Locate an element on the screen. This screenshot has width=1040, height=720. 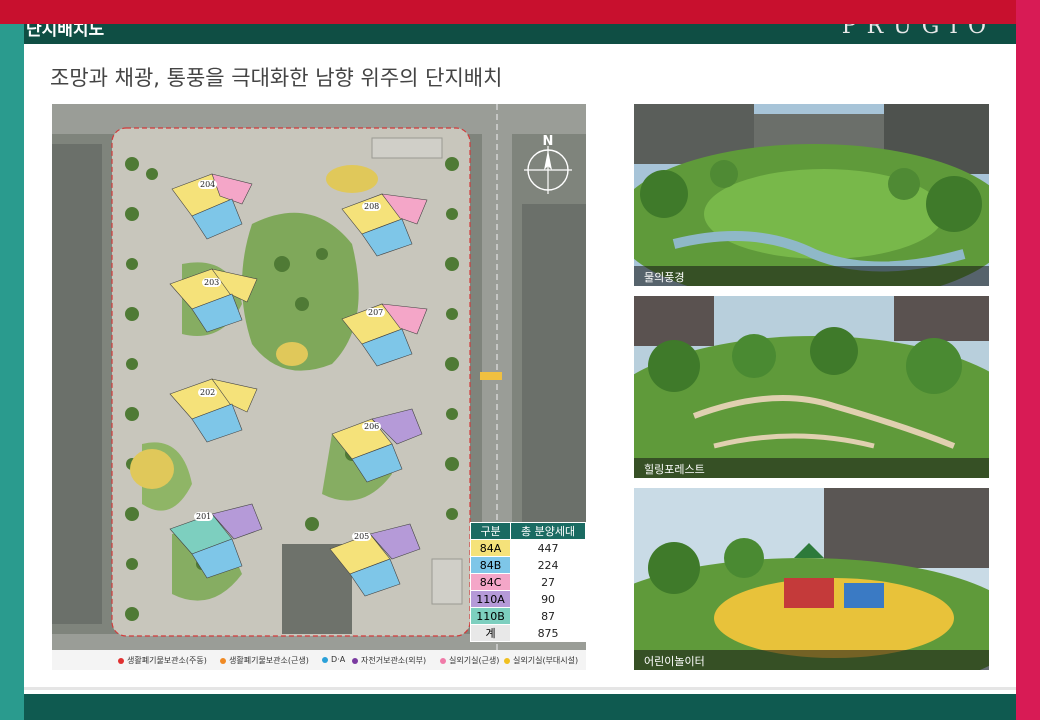
unit-table-total-row: 계 875 is located at coordinates (527, 633).